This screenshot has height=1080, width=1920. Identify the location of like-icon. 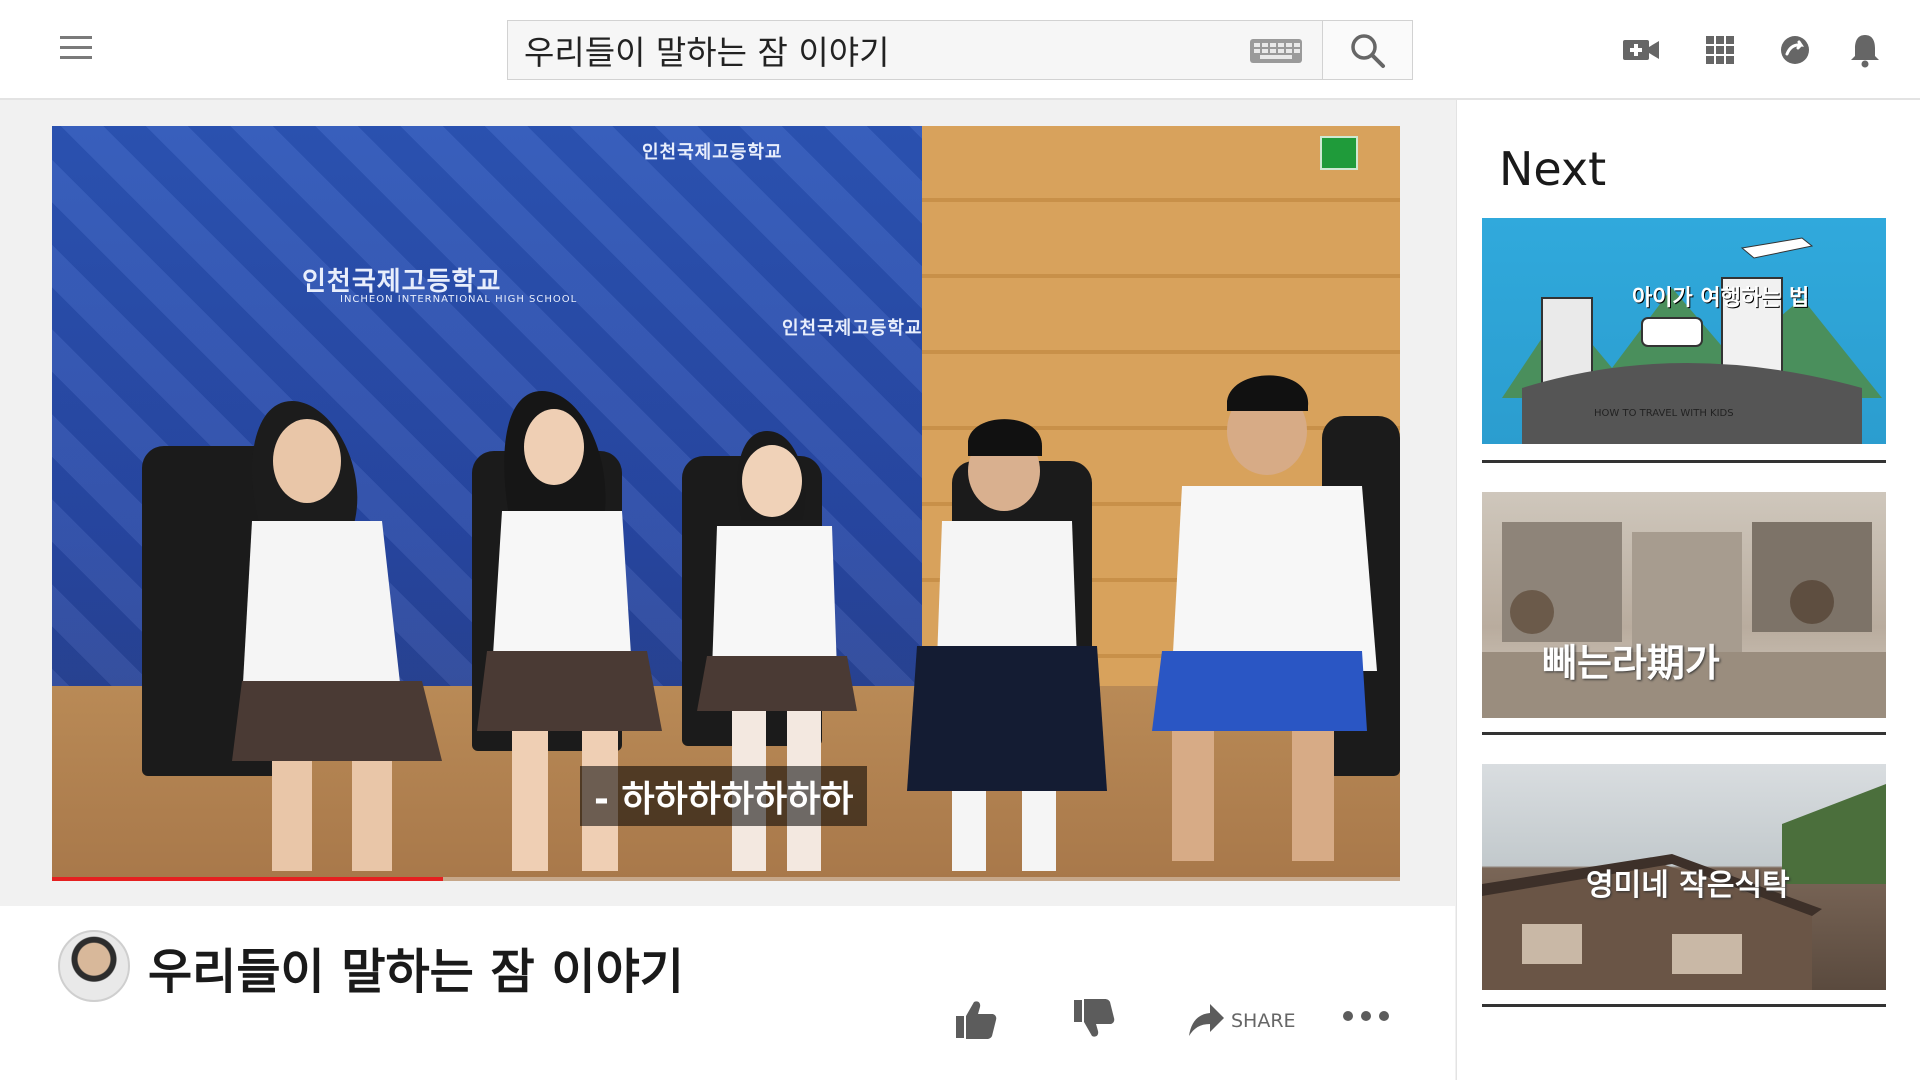
(975, 1019).